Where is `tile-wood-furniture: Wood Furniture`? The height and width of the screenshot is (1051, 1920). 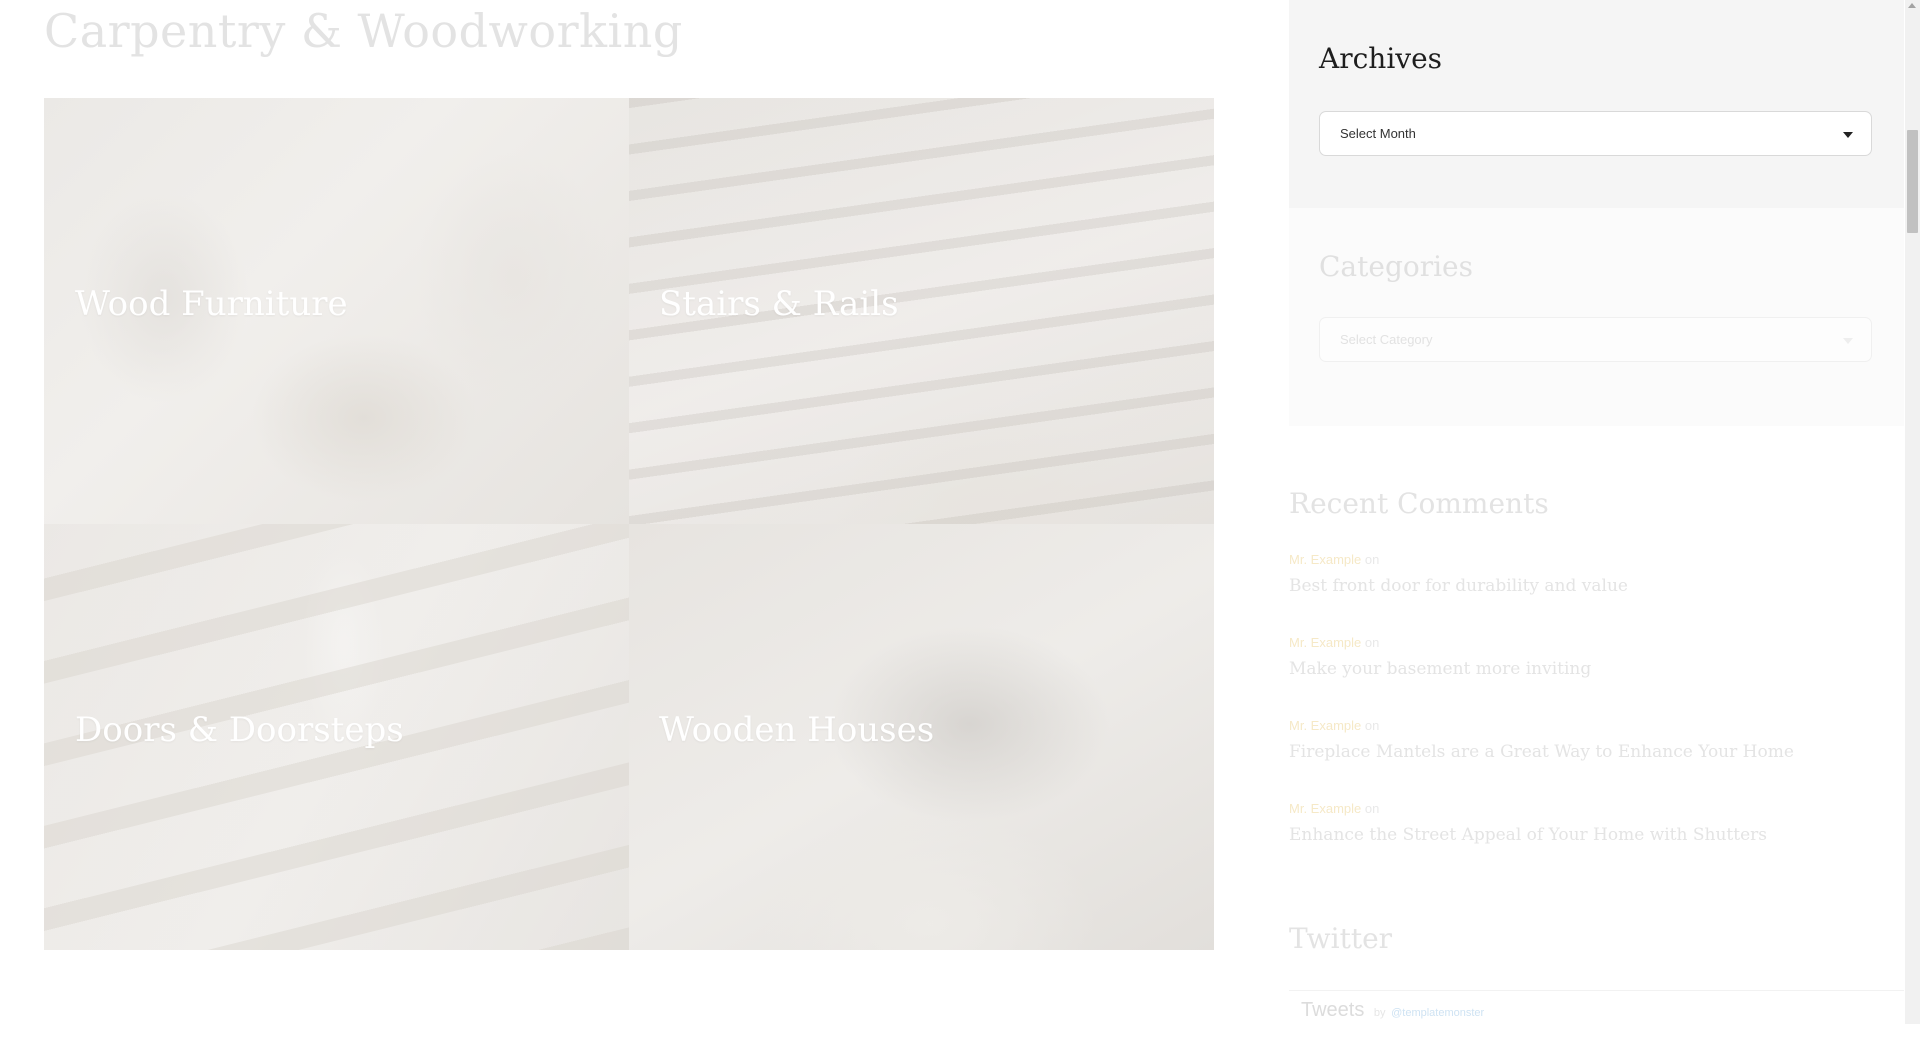 tile-wood-furniture: Wood Furniture is located at coordinates (336, 311).